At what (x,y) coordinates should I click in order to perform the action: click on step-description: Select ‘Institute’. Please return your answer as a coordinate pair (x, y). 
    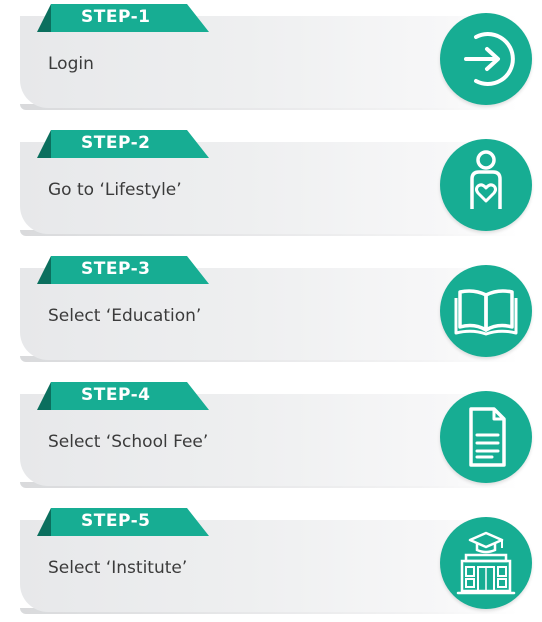
    Looking at the image, I should click on (118, 568).